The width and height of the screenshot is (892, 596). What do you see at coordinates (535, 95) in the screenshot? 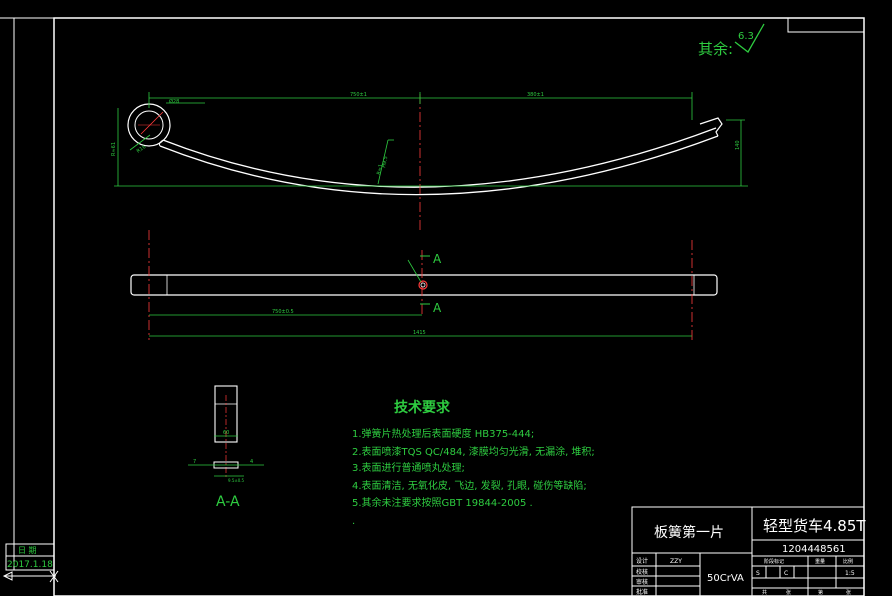
I see `dim-top-right-span: 380±1` at bounding box center [535, 95].